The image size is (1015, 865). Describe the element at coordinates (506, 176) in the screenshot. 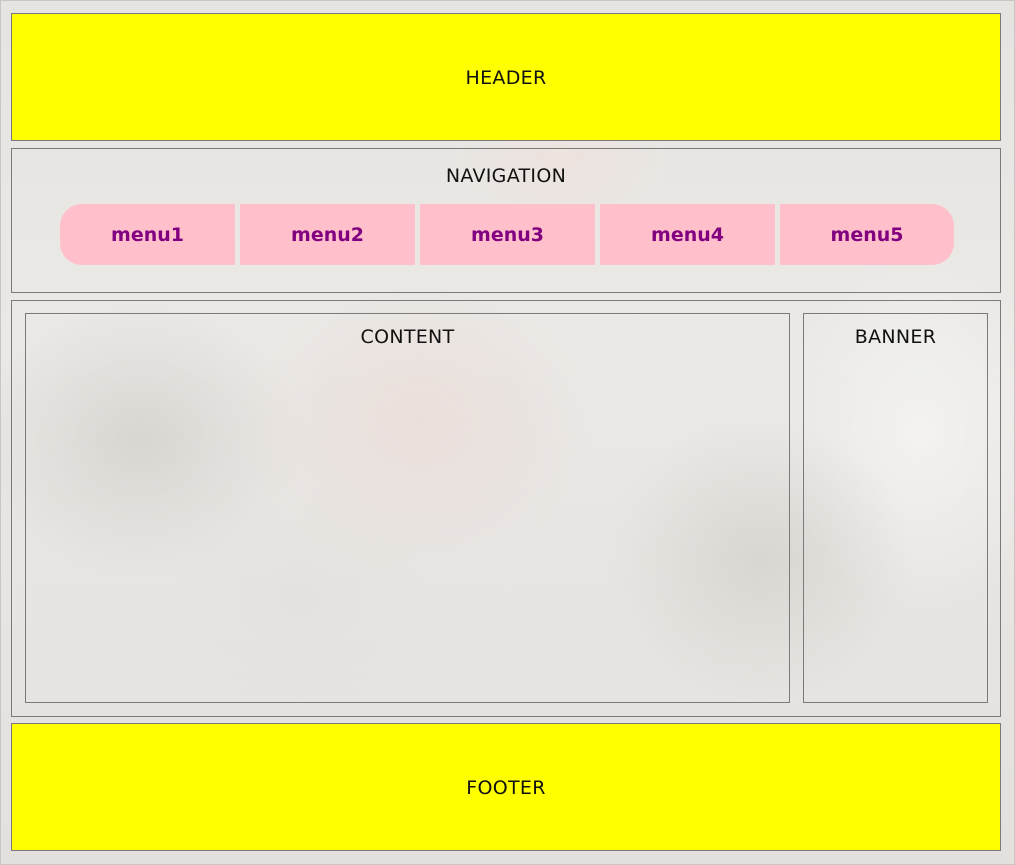

I see `navigation-title: NAVIGATION` at that location.